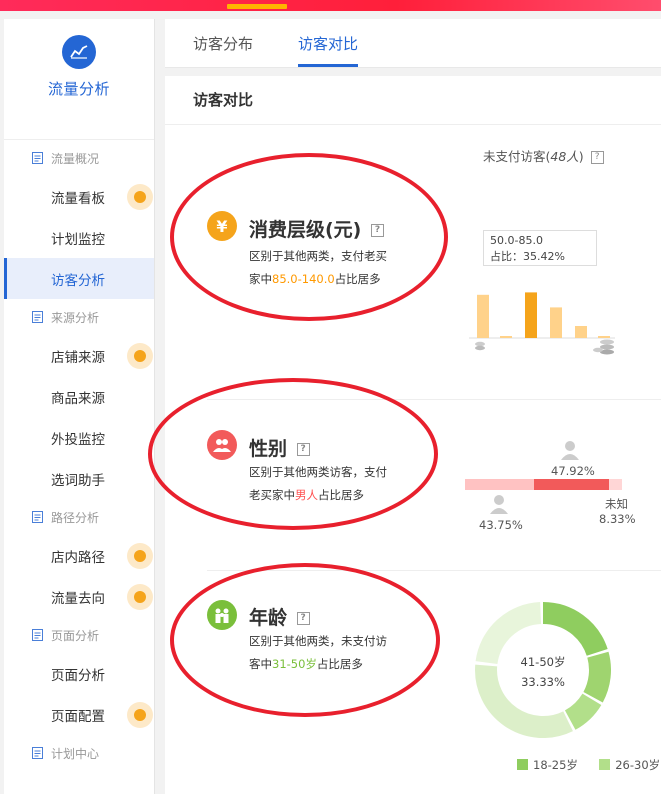 The width and height of the screenshot is (661, 794). Describe the element at coordinates (573, 471) in the screenshot. I see `male-percent: 47.92%` at that location.